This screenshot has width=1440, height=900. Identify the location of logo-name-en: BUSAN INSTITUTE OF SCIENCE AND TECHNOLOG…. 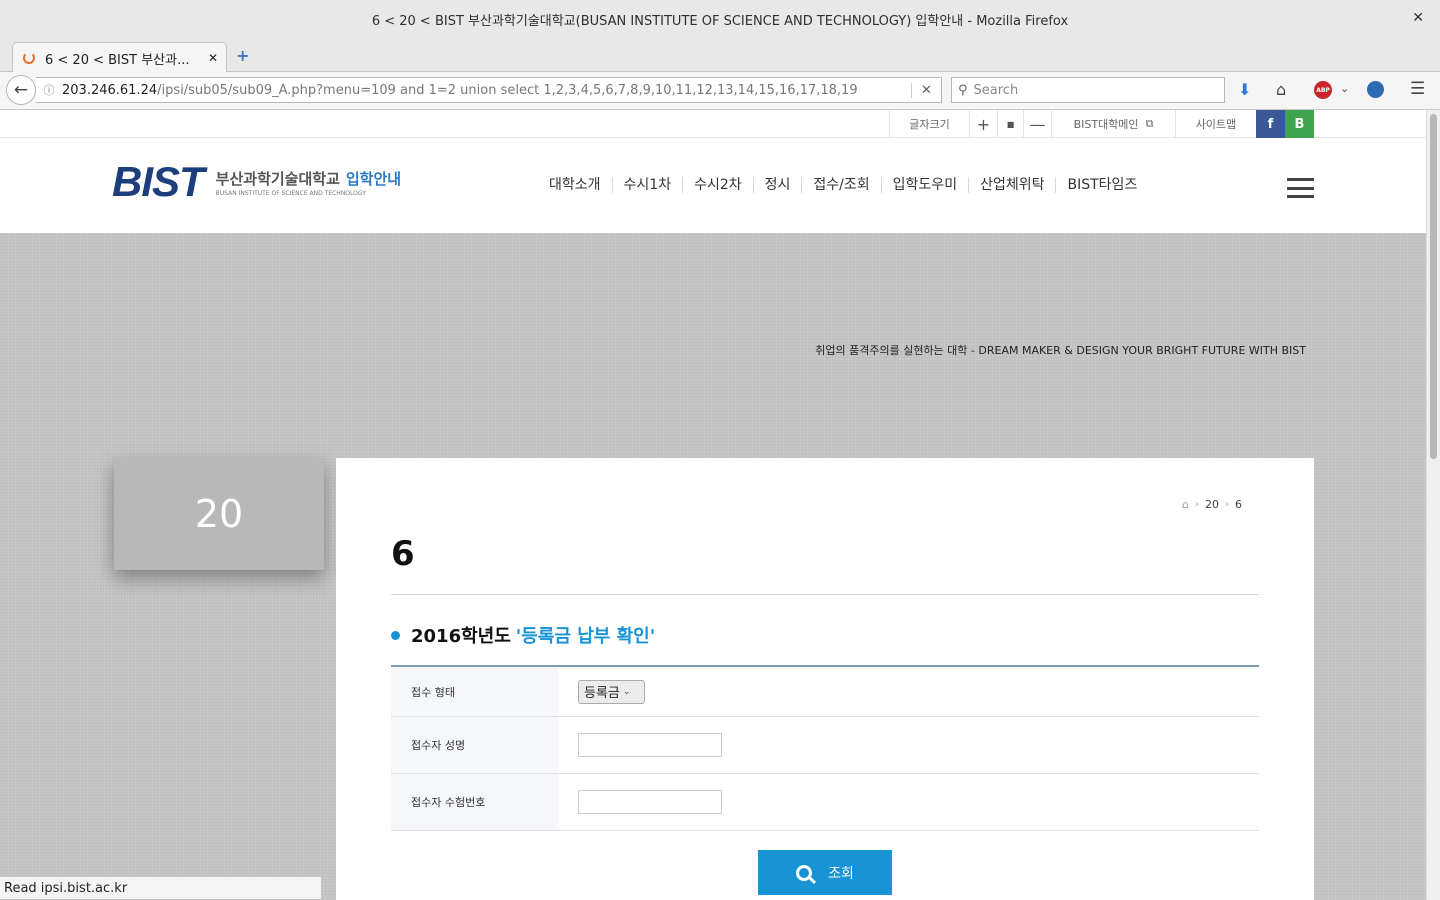
(290, 193).